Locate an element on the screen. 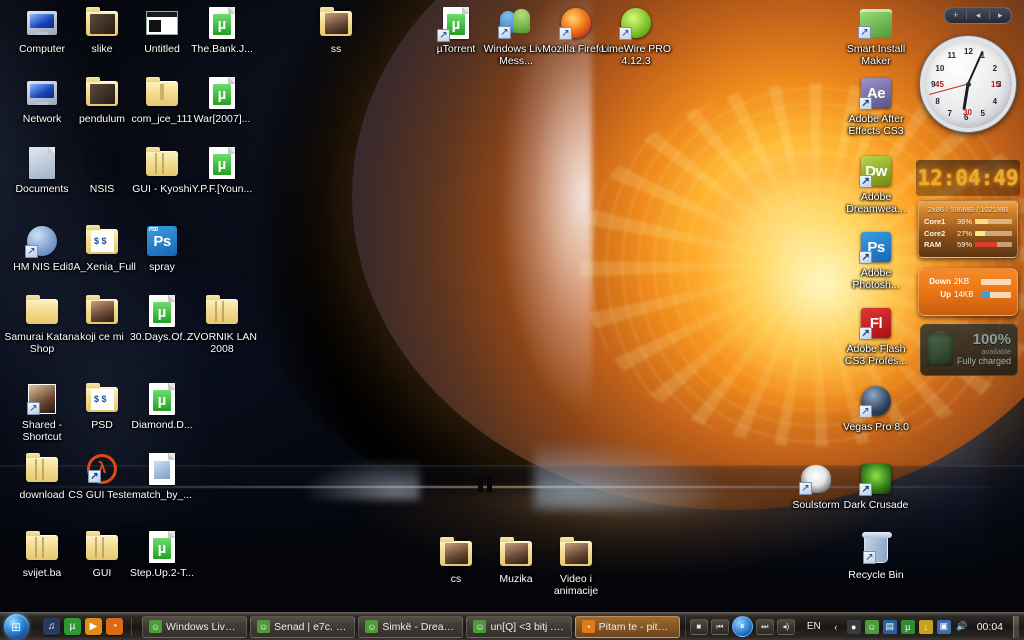  sidebar-header: + ◂ ▸ is located at coordinates (978, 15).